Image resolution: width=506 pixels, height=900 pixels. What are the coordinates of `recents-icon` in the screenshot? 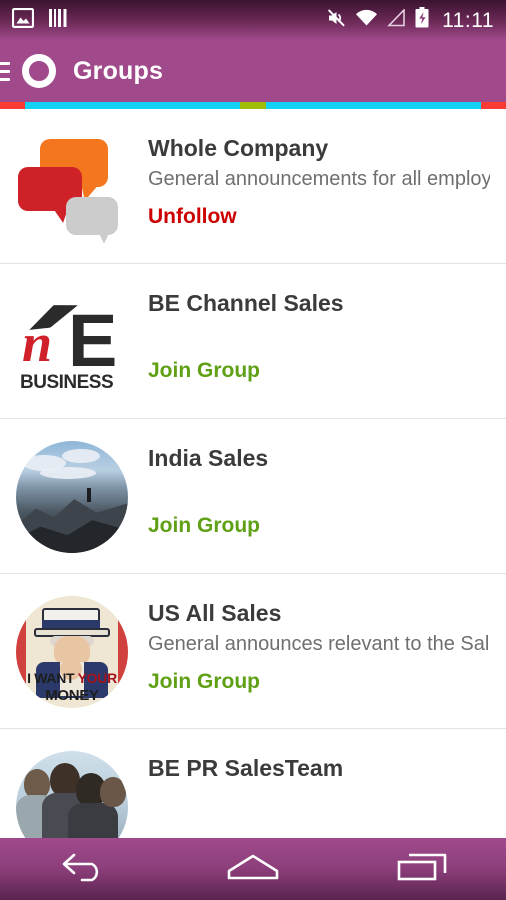 It's located at (422, 869).